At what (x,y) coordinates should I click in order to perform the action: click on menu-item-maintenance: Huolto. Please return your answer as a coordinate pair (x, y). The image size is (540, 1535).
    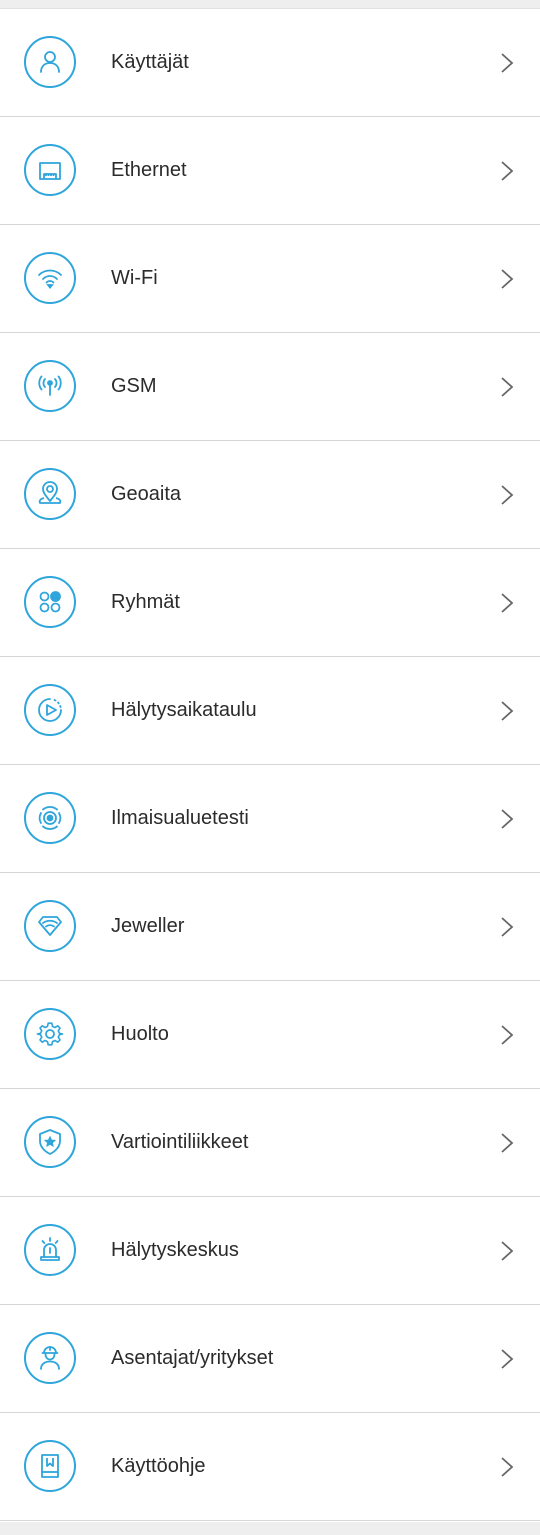
    Looking at the image, I should click on (270, 1035).